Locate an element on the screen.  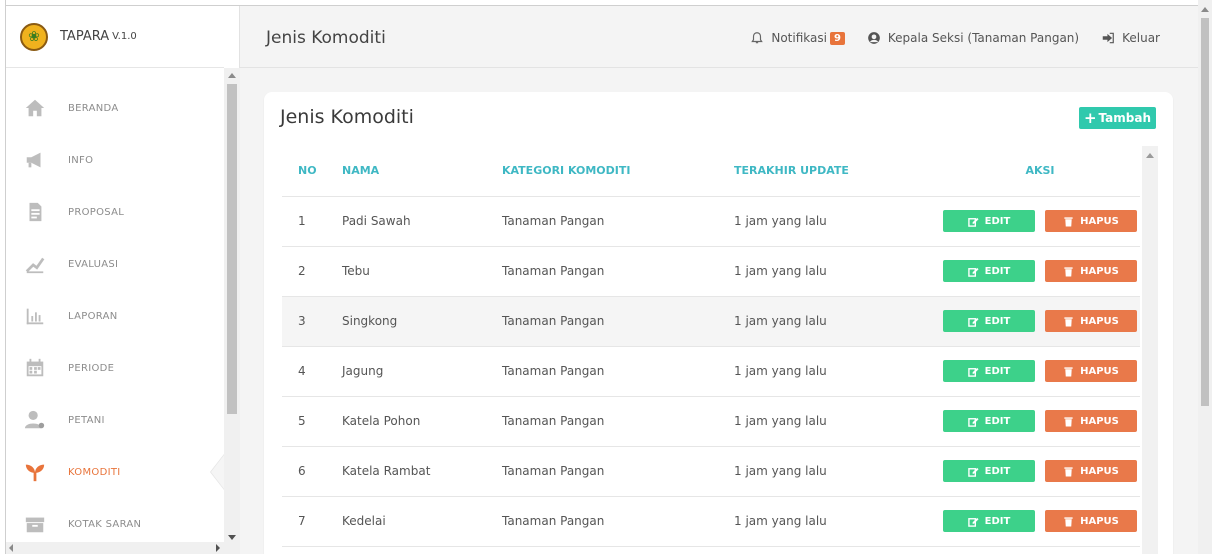
sidebar-item-periode: PERIODE is located at coordinates (115, 368).